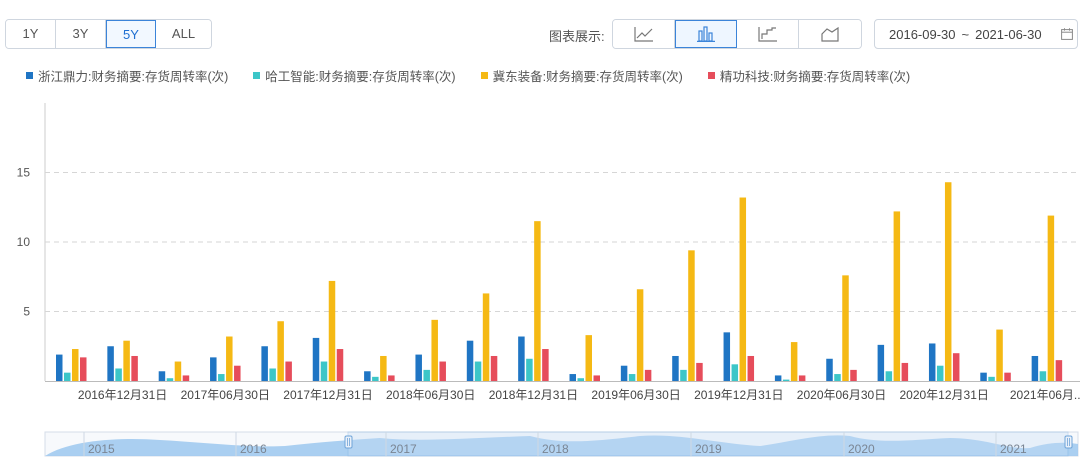 The image size is (1080, 465). What do you see at coordinates (24, 173) in the screenshot?
I see `y-tick-label: 15` at bounding box center [24, 173].